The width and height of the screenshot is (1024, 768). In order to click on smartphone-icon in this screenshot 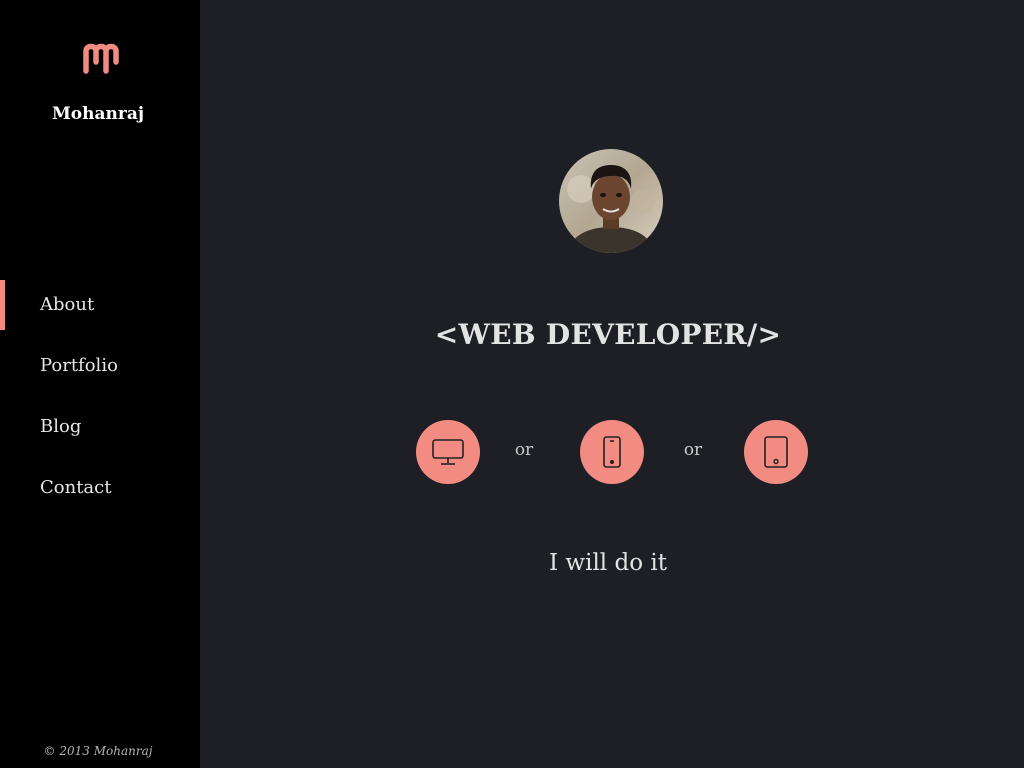, I will do `click(612, 452)`.